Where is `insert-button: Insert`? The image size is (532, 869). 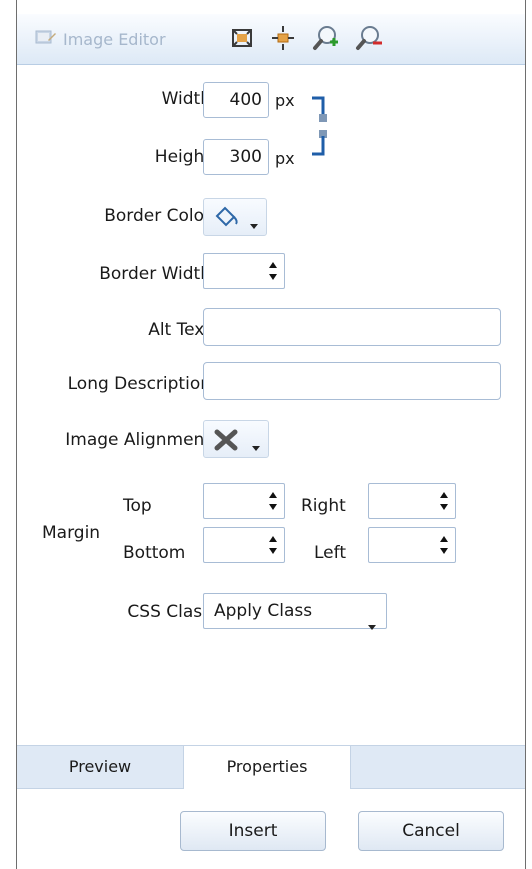
insert-button: Insert is located at coordinates (253, 831).